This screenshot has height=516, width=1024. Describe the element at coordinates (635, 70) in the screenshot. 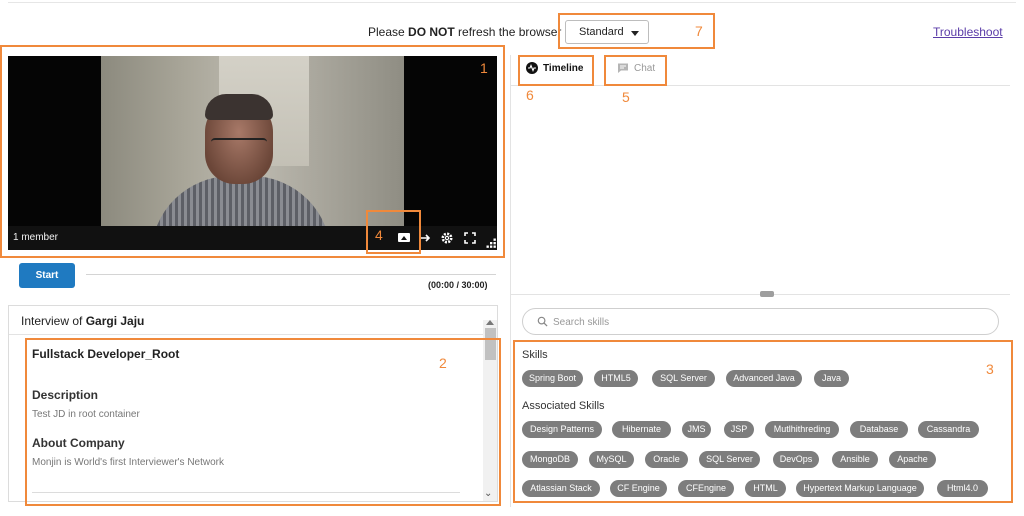

I see `callout-box-chat` at that location.